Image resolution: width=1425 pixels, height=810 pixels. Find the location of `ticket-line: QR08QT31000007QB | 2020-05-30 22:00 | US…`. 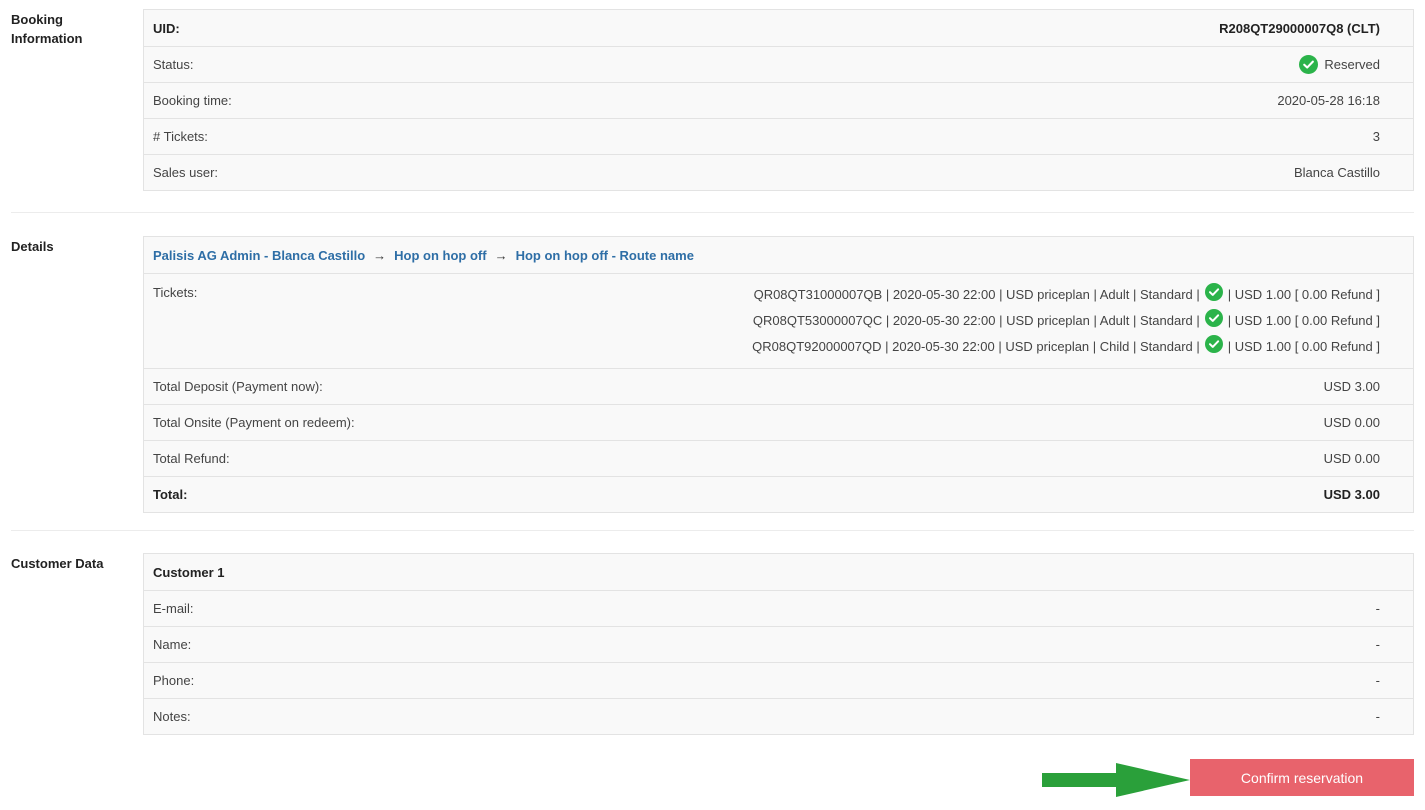

ticket-line: QR08QT31000007QB | 2020-05-30 22:00 | US… is located at coordinates (1066, 295).